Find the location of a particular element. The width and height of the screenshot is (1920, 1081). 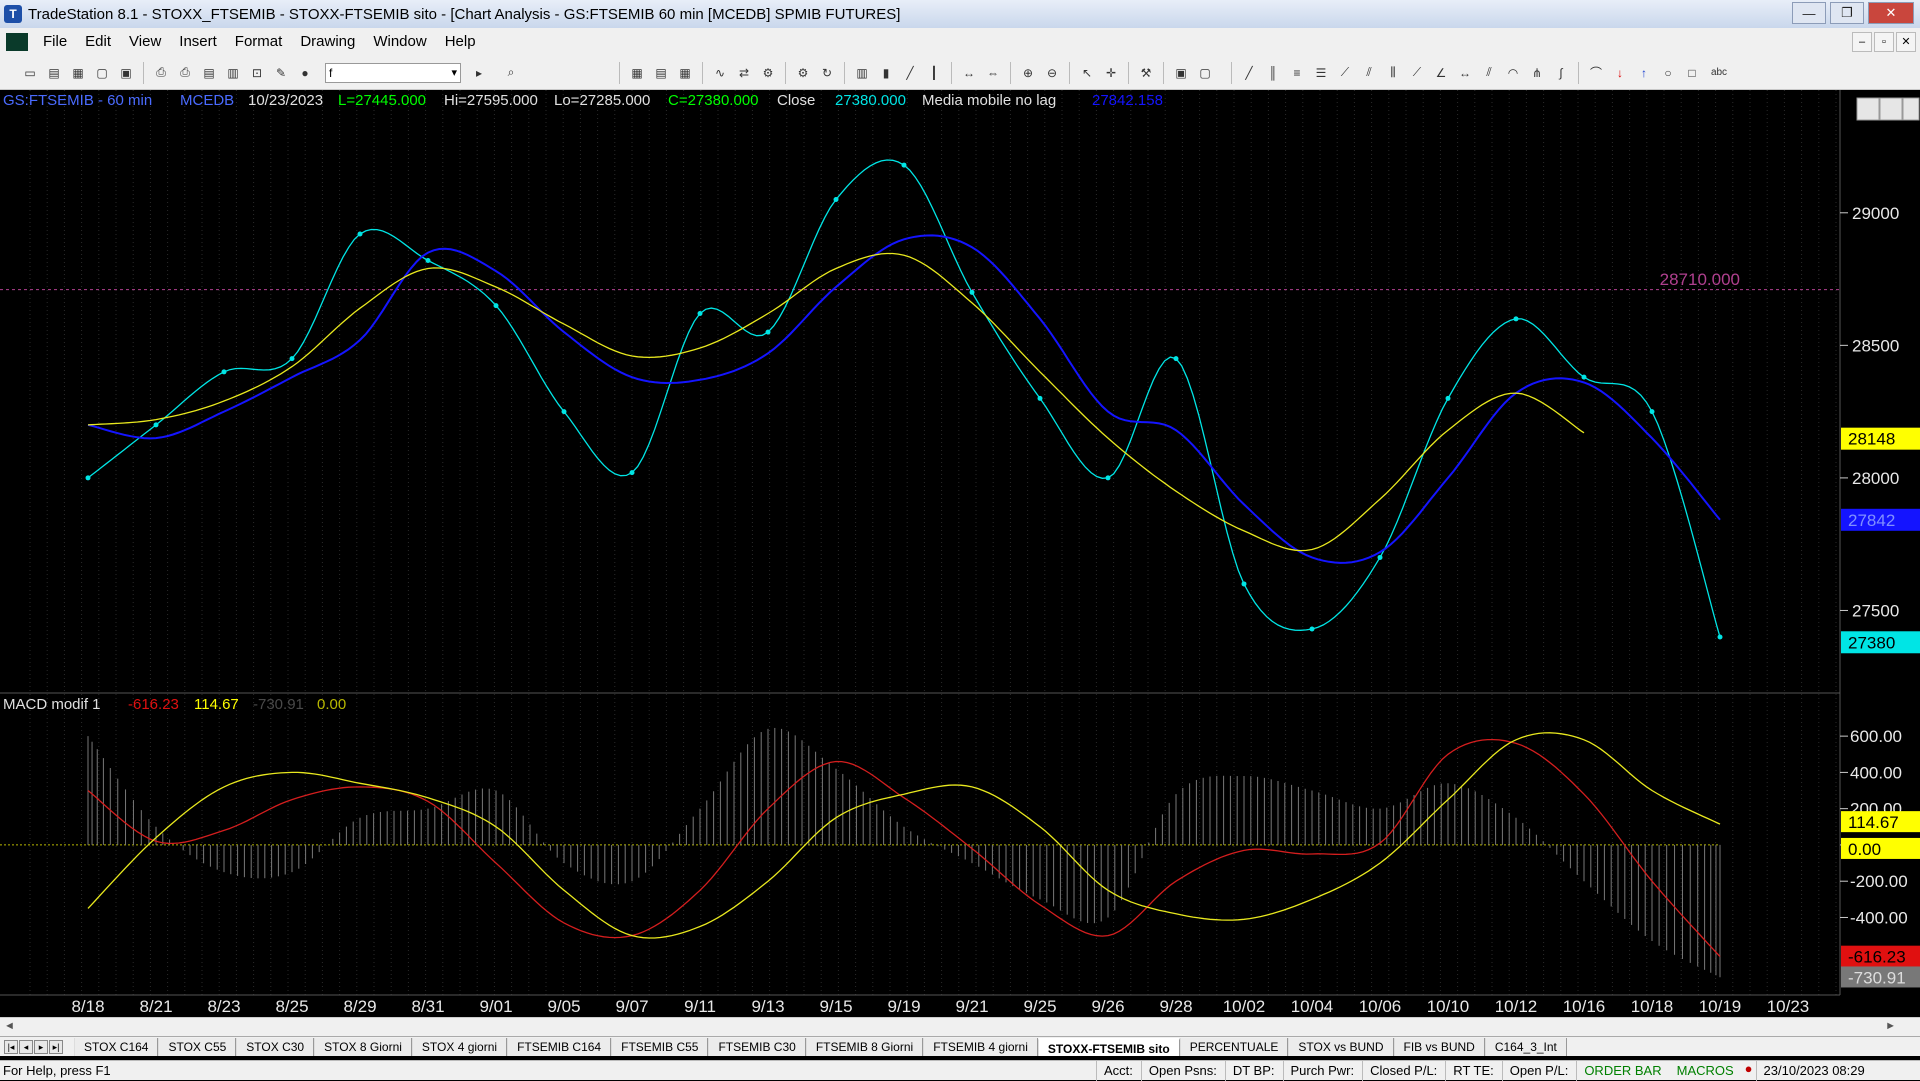

regression-icon: ⟋ is located at coordinates (1417, 73).